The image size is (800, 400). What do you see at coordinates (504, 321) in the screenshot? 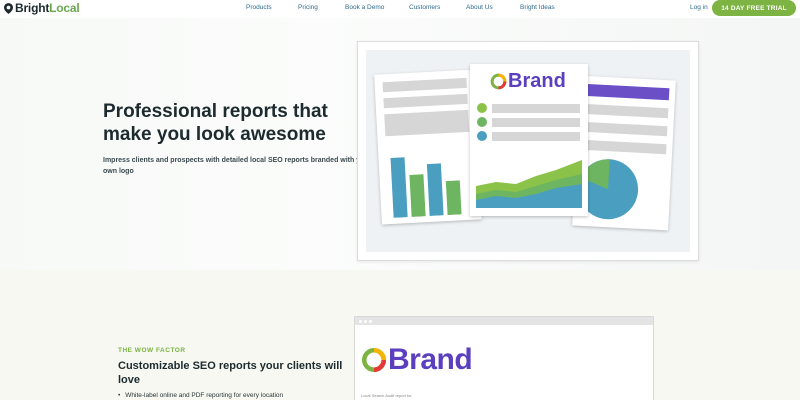
I see `browser-titlebar` at bounding box center [504, 321].